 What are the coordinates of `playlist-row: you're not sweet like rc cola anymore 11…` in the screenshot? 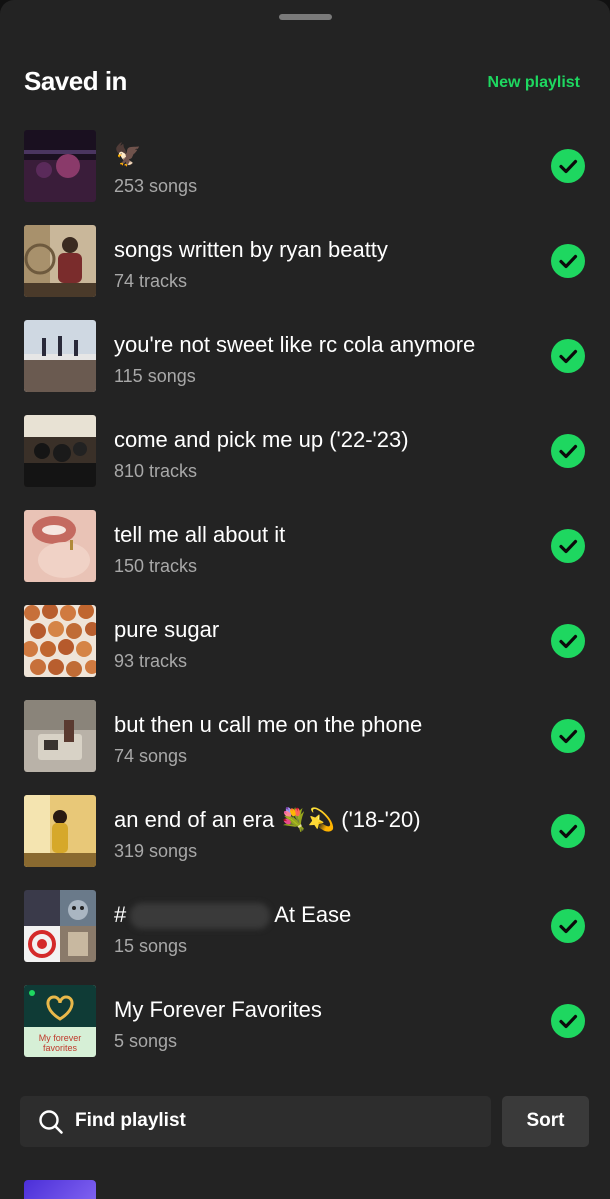 It's located at (305, 357).